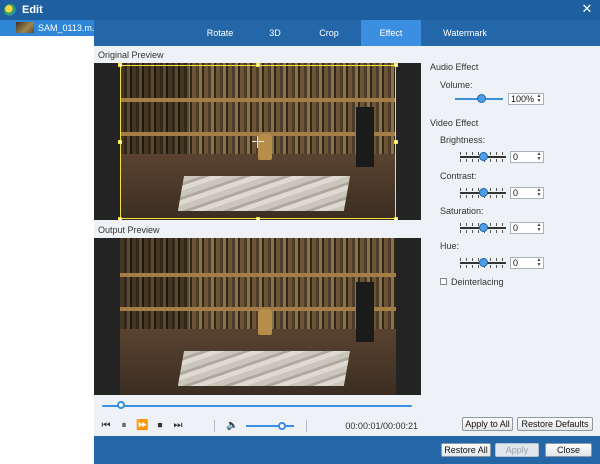 The width and height of the screenshot is (600, 464). I want to click on volume-value: 100%, so click(523, 99).